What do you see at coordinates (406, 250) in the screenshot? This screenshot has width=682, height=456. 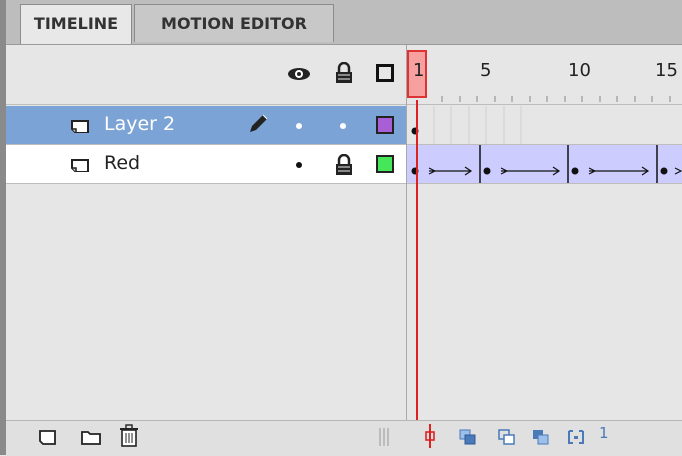 I see `layers-frames-divider` at bounding box center [406, 250].